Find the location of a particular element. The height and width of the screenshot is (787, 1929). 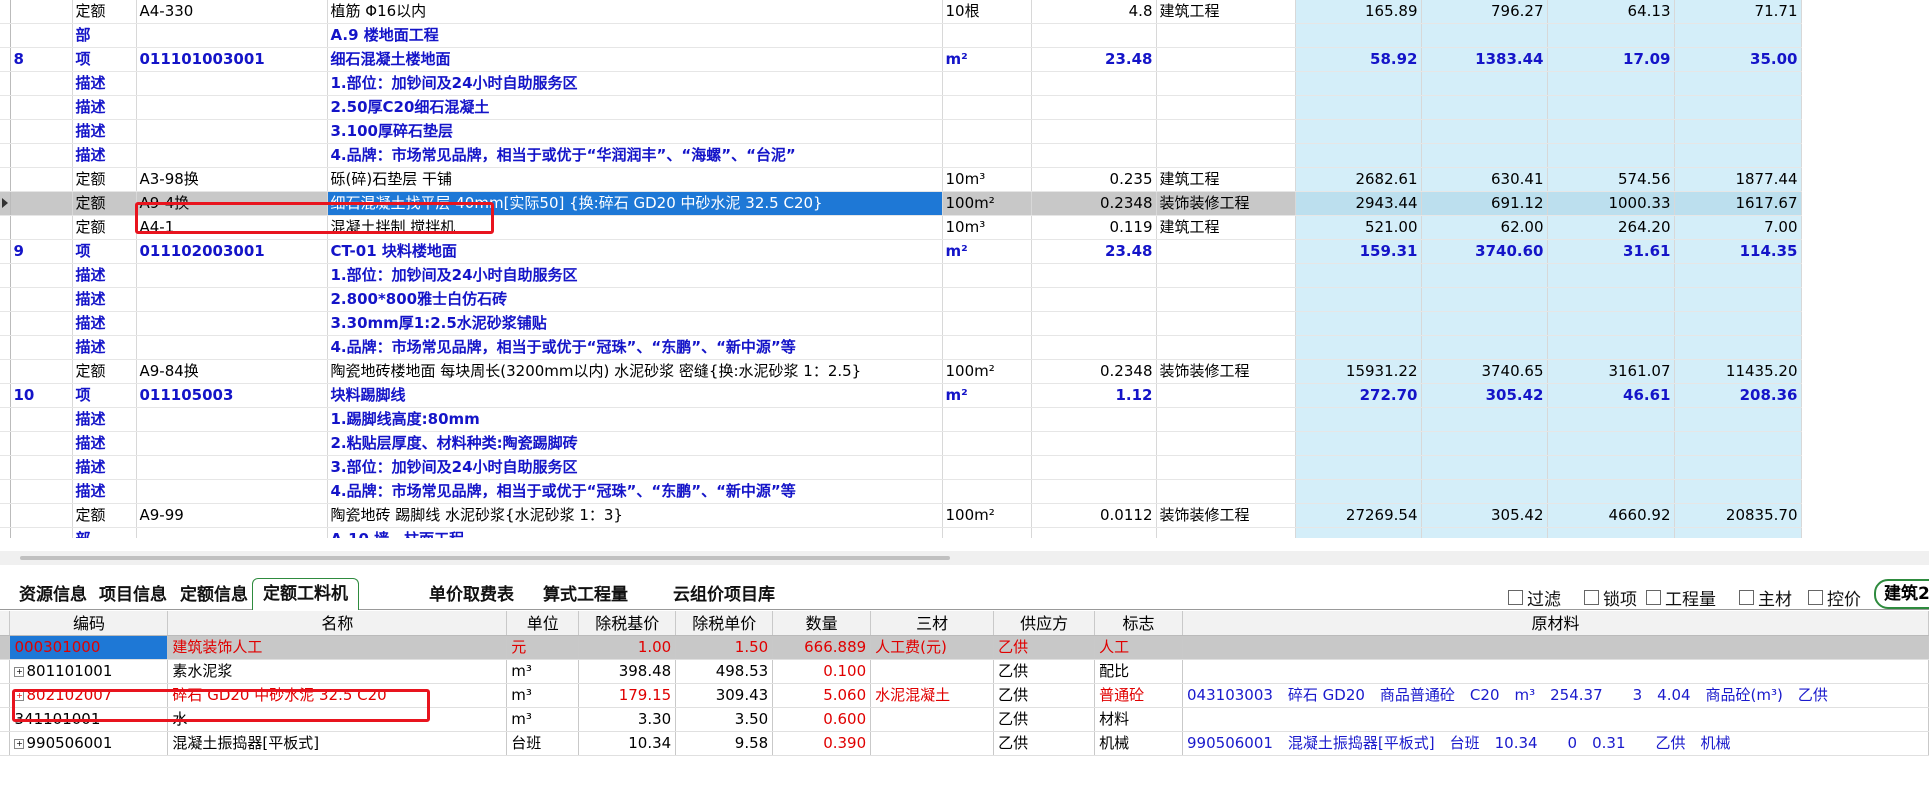

cell-v1: 15931.22 is located at coordinates (1358, 371).